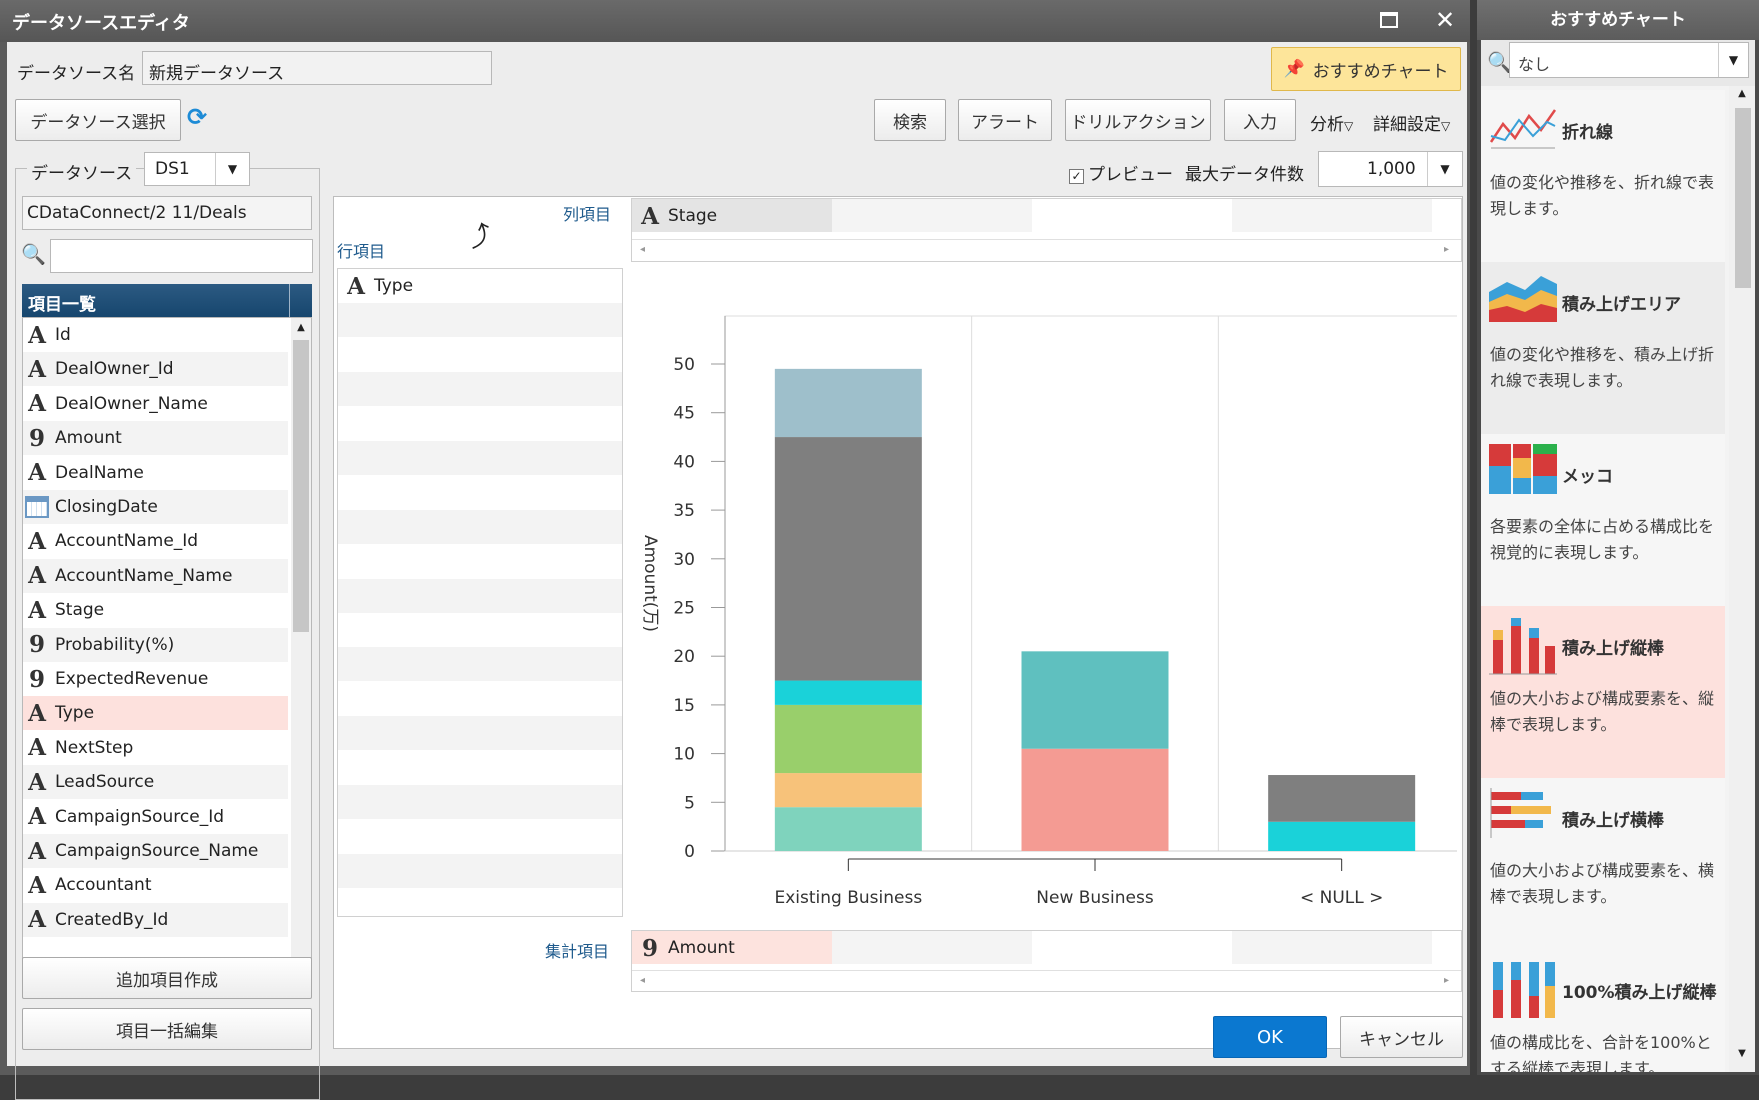 The width and height of the screenshot is (1759, 1100). I want to click on datasource-select: DS1 ▼, so click(197, 169).